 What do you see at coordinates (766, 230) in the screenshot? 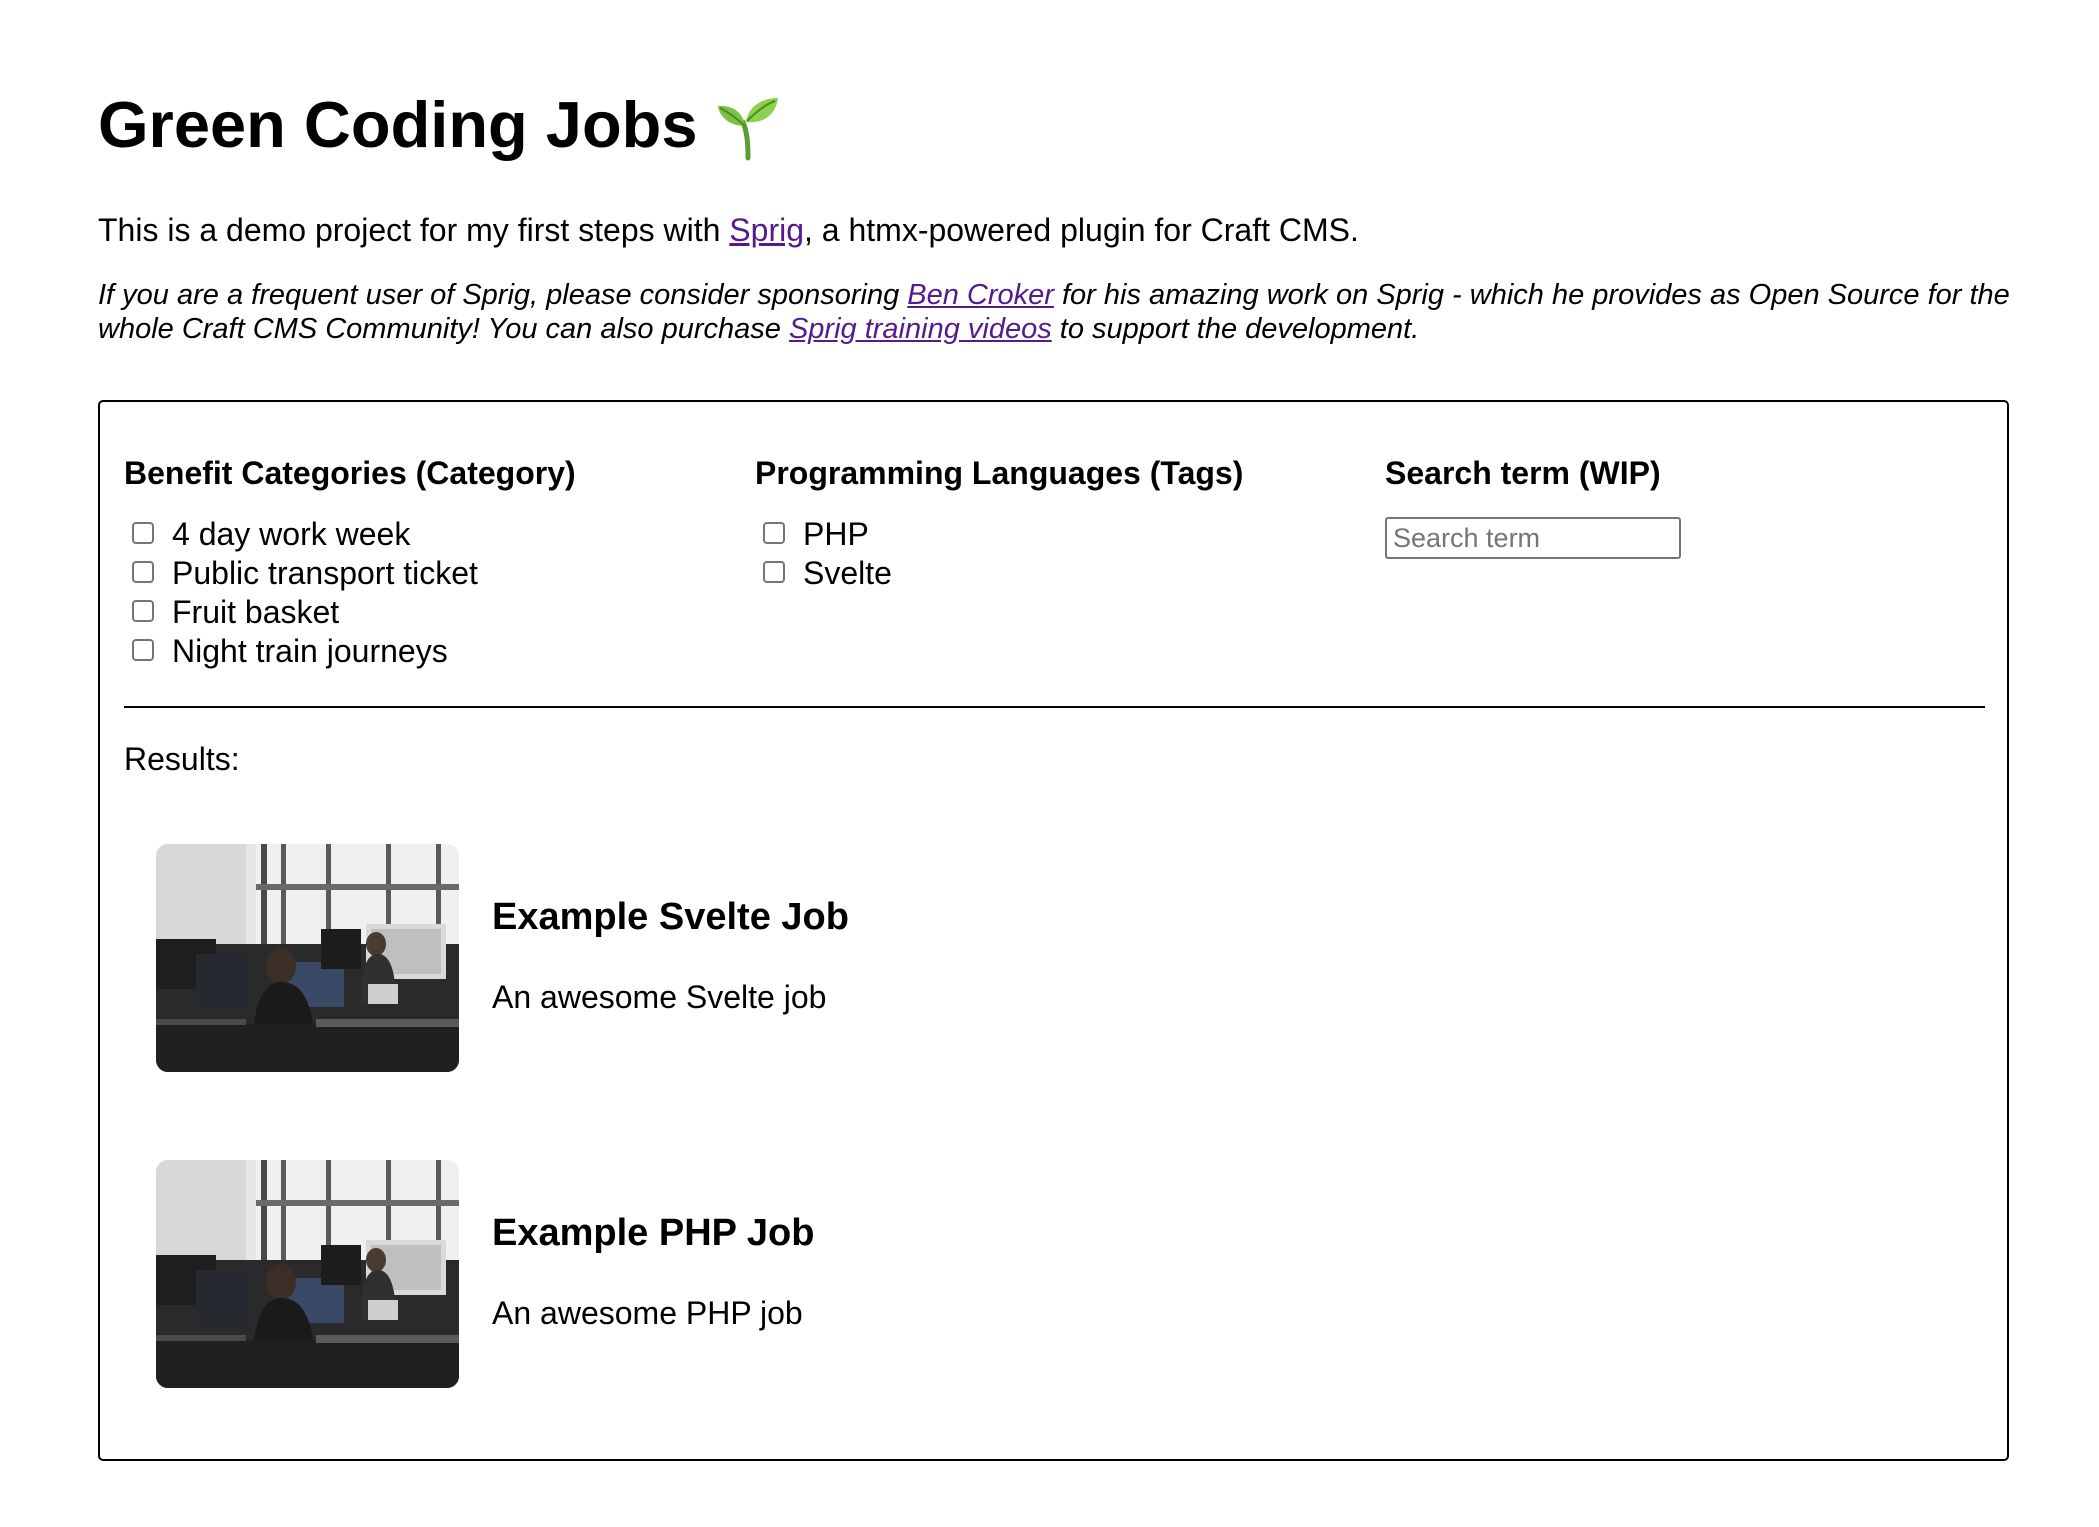
I see `sprig-link: Sprig` at bounding box center [766, 230].